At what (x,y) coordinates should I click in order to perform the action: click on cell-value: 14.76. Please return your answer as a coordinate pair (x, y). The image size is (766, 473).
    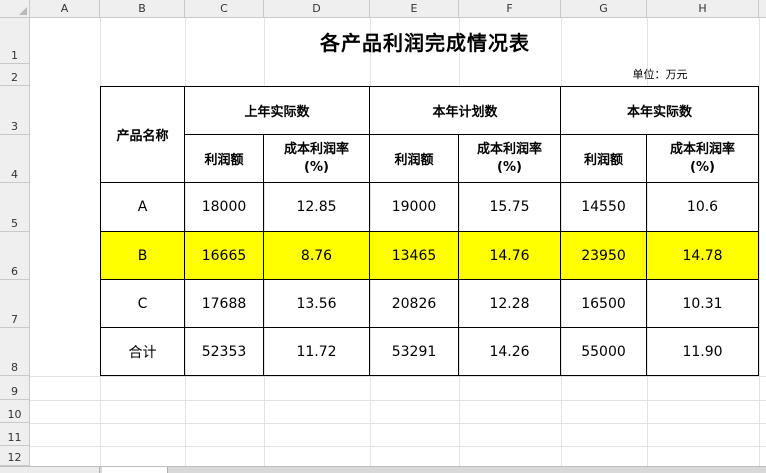
    Looking at the image, I should click on (510, 256).